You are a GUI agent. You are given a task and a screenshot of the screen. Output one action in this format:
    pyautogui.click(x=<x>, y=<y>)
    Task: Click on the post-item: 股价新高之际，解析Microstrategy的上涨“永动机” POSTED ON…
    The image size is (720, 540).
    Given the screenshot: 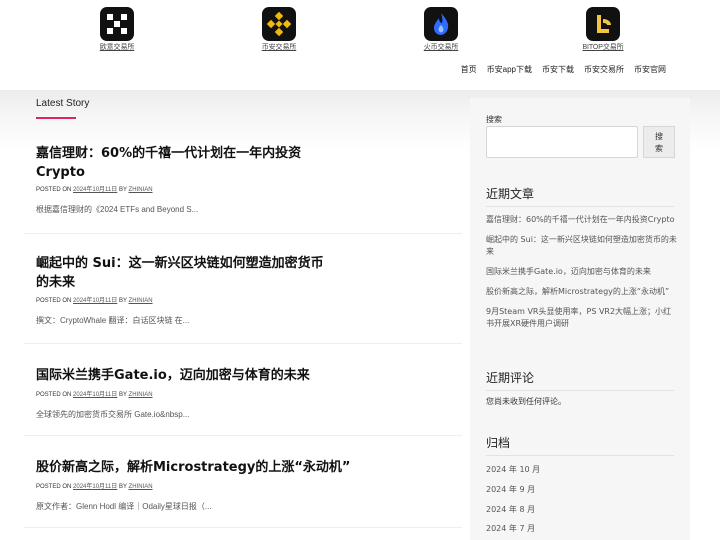 What is the action you would take?
    pyautogui.click(x=243, y=482)
    